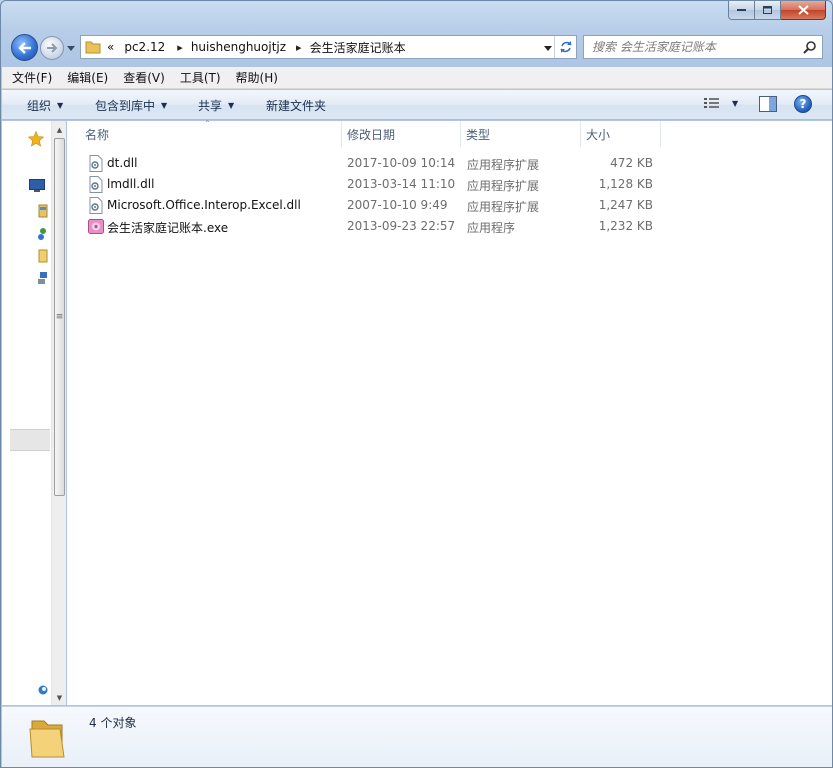  What do you see at coordinates (478, 134) in the screenshot?
I see `column-type-label: 类型` at bounding box center [478, 134].